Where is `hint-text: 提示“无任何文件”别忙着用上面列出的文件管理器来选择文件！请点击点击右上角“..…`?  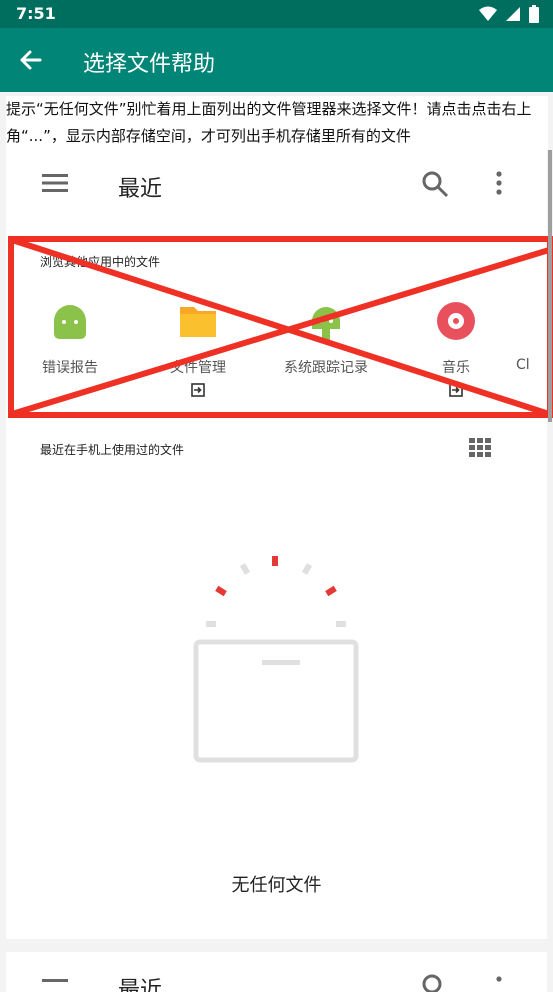 hint-text: 提示“无任何文件”别忙着用上面列出的文件管理器来选择文件！请点击点击右上角“..… is located at coordinates (277, 123).